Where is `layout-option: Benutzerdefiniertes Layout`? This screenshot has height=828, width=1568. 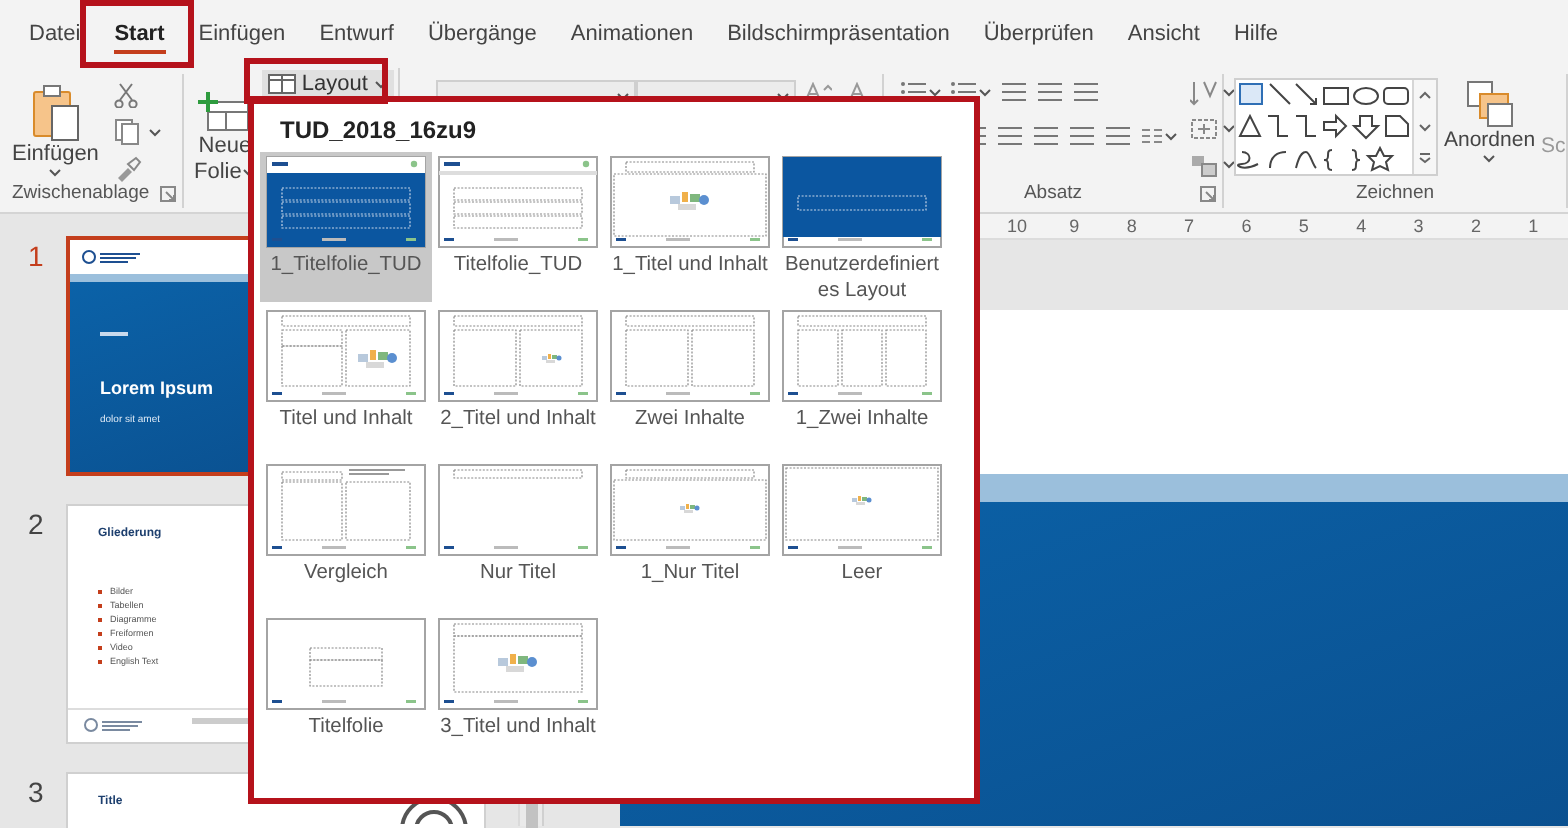
layout-option: Benutzerdefiniertes Layout is located at coordinates (862, 227).